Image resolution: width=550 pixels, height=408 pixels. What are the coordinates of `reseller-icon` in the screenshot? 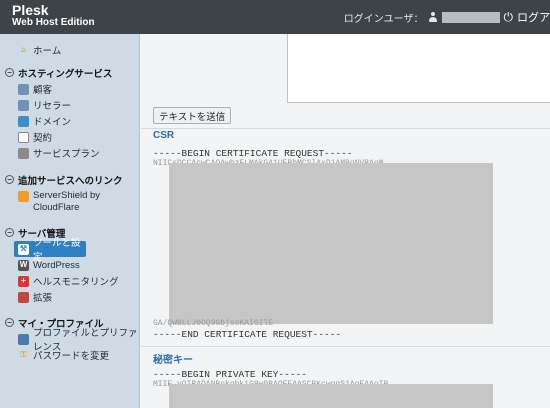 It's located at (23, 105).